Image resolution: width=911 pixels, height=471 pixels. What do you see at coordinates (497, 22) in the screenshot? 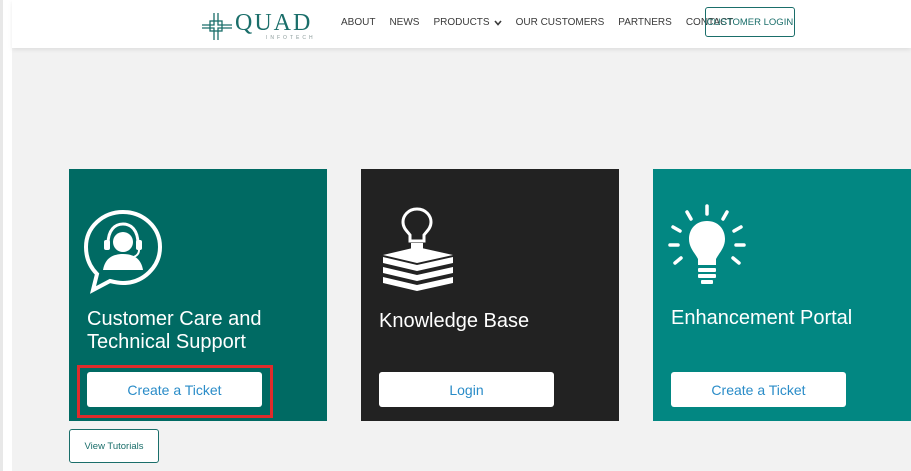
I see `chevron-down-icon` at bounding box center [497, 22].